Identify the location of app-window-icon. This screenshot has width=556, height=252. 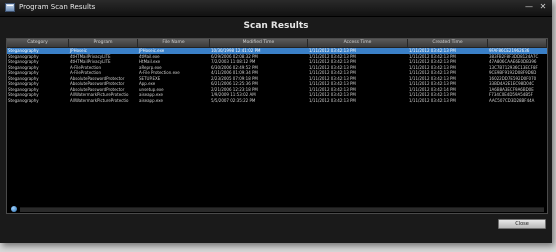
(10, 7).